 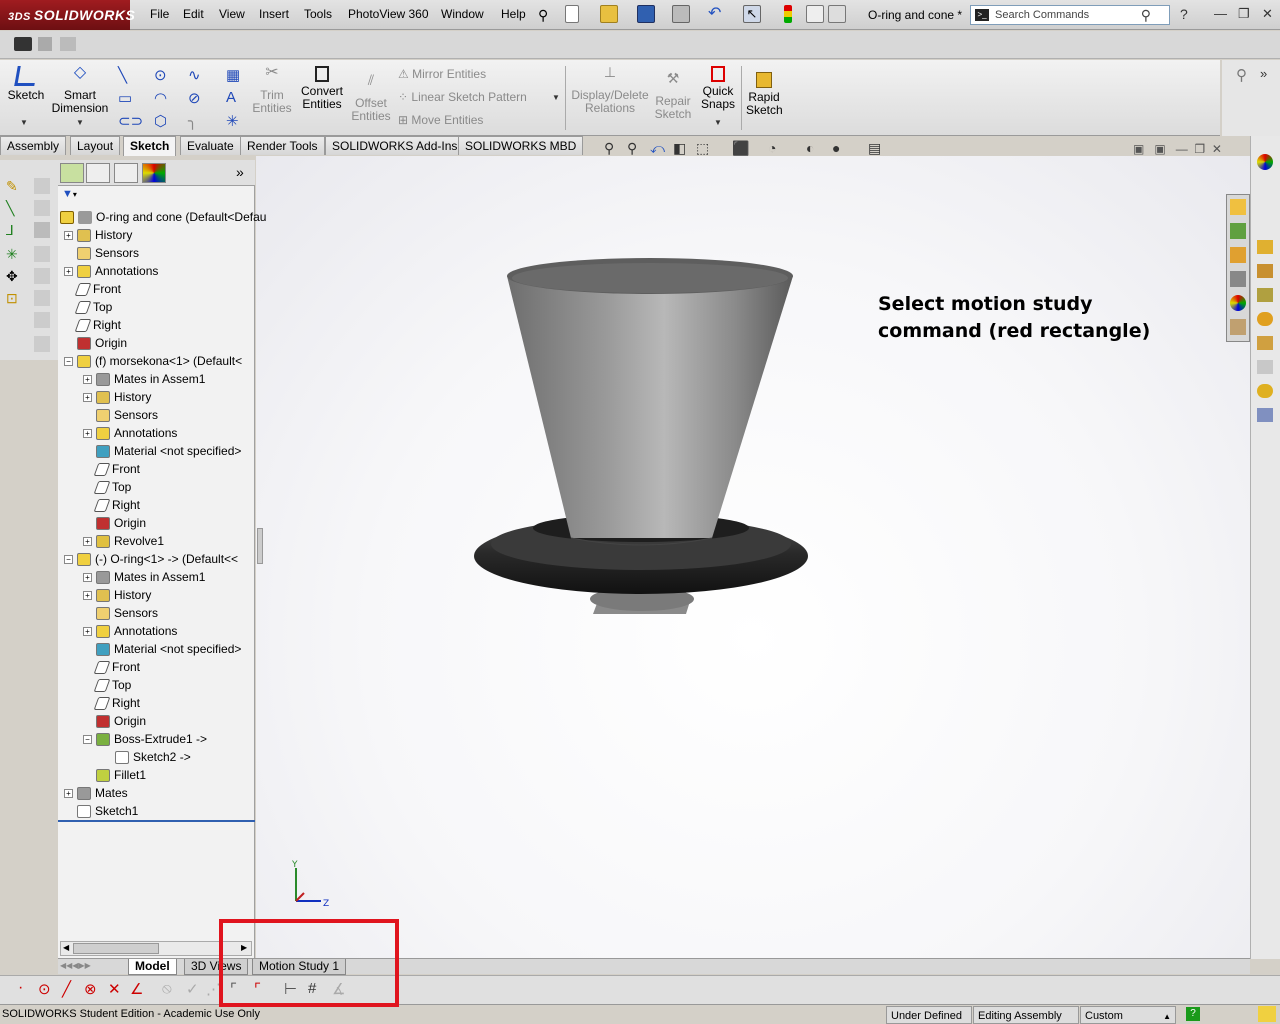 I want to click on feature-manager-tab, so click(x=72, y=173).